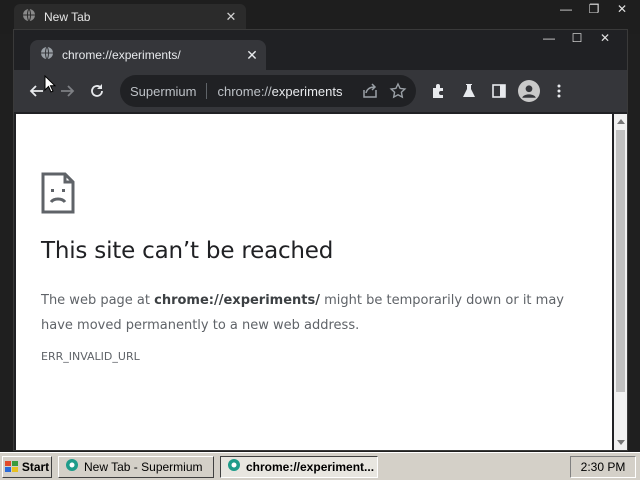  What do you see at coordinates (566, 9) in the screenshot?
I see `minimize-button: —` at bounding box center [566, 9].